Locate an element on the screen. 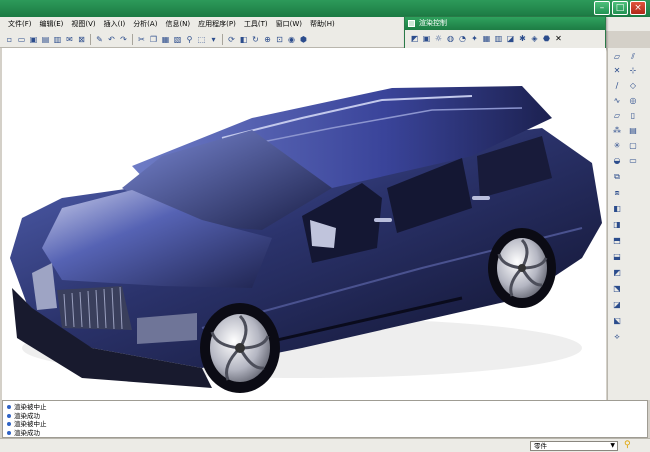 The width and height of the screenshot is (650, 452). extend-icon: ⬕ is located at coordinates (617, 321).